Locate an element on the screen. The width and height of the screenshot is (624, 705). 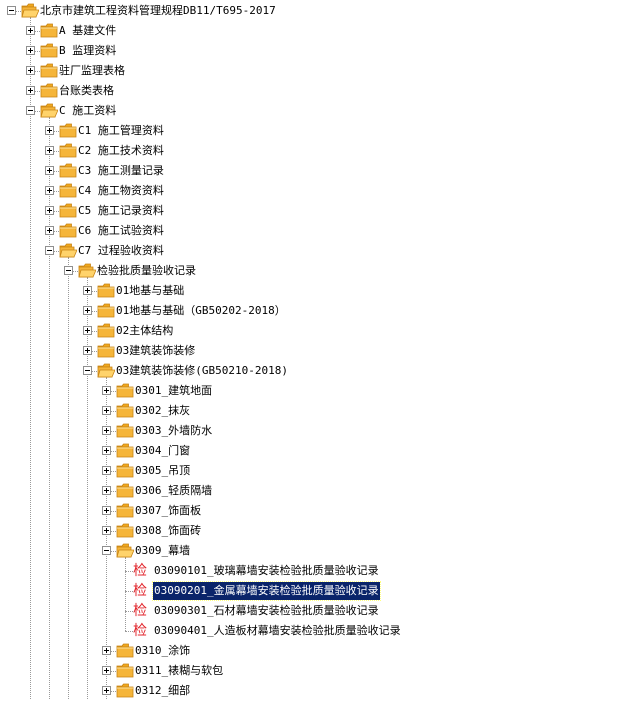
tree-node-03090101: 检 03090101_玻璃幕墙安装检验批质量验收记录 is located at coordinates (312, 571).